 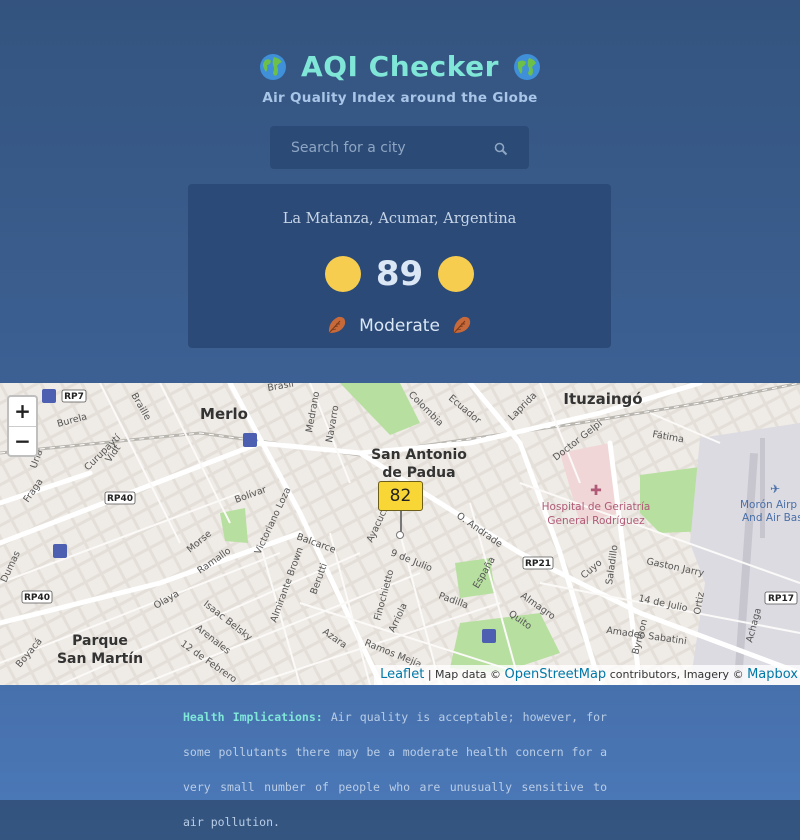 I want to click on aqi-map-marker: 82, so click(x=400, y=496).